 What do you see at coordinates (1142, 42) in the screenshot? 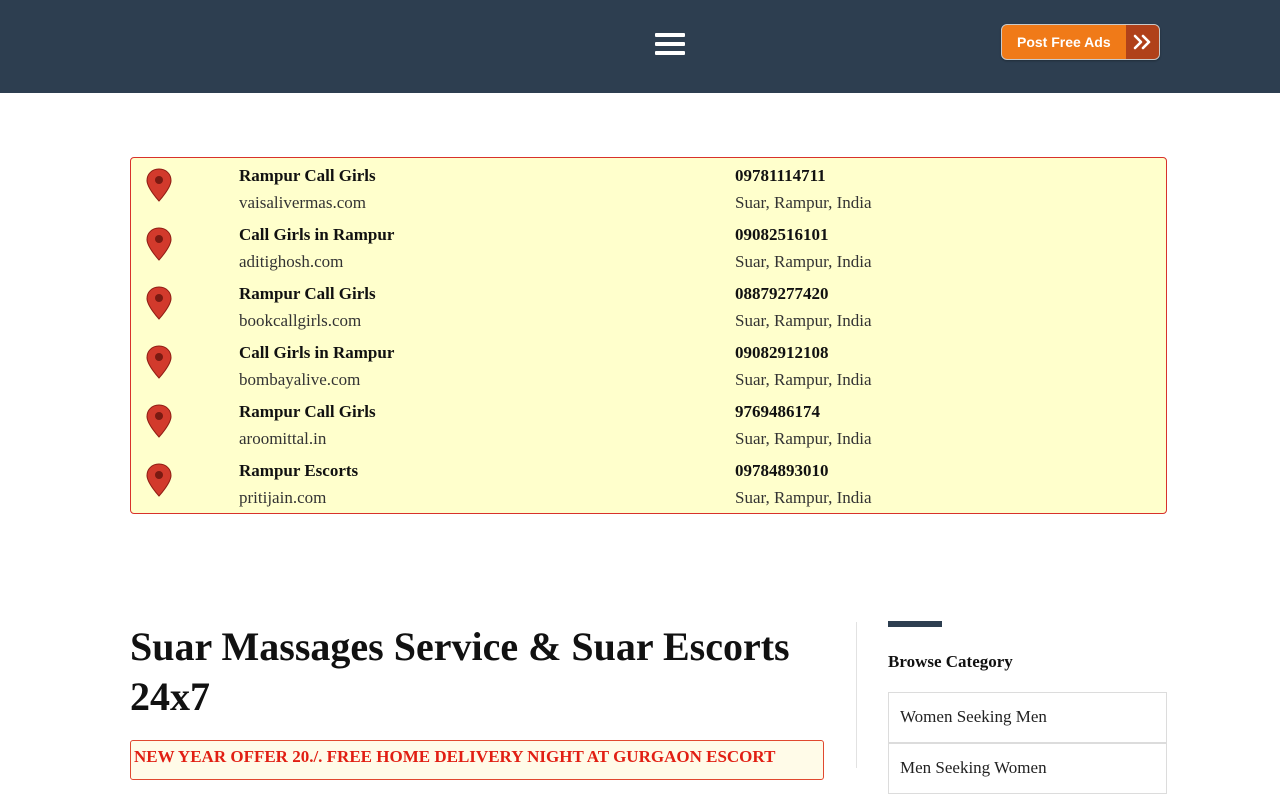
I see `double-chevron-right-icon` at bounding box center [1142, 42].